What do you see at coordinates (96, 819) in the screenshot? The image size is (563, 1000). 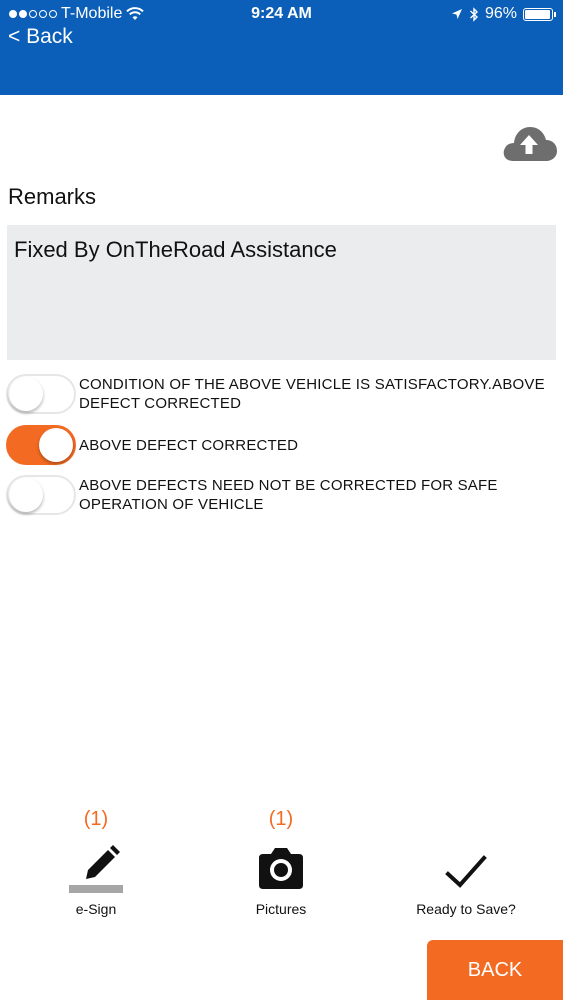 I see `esign-count: (1)` at bounding box center [96, 819].